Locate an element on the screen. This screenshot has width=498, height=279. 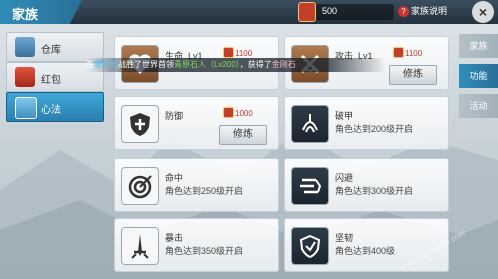
notice-reward: 金刚石 is located at coordinates (283, 64).